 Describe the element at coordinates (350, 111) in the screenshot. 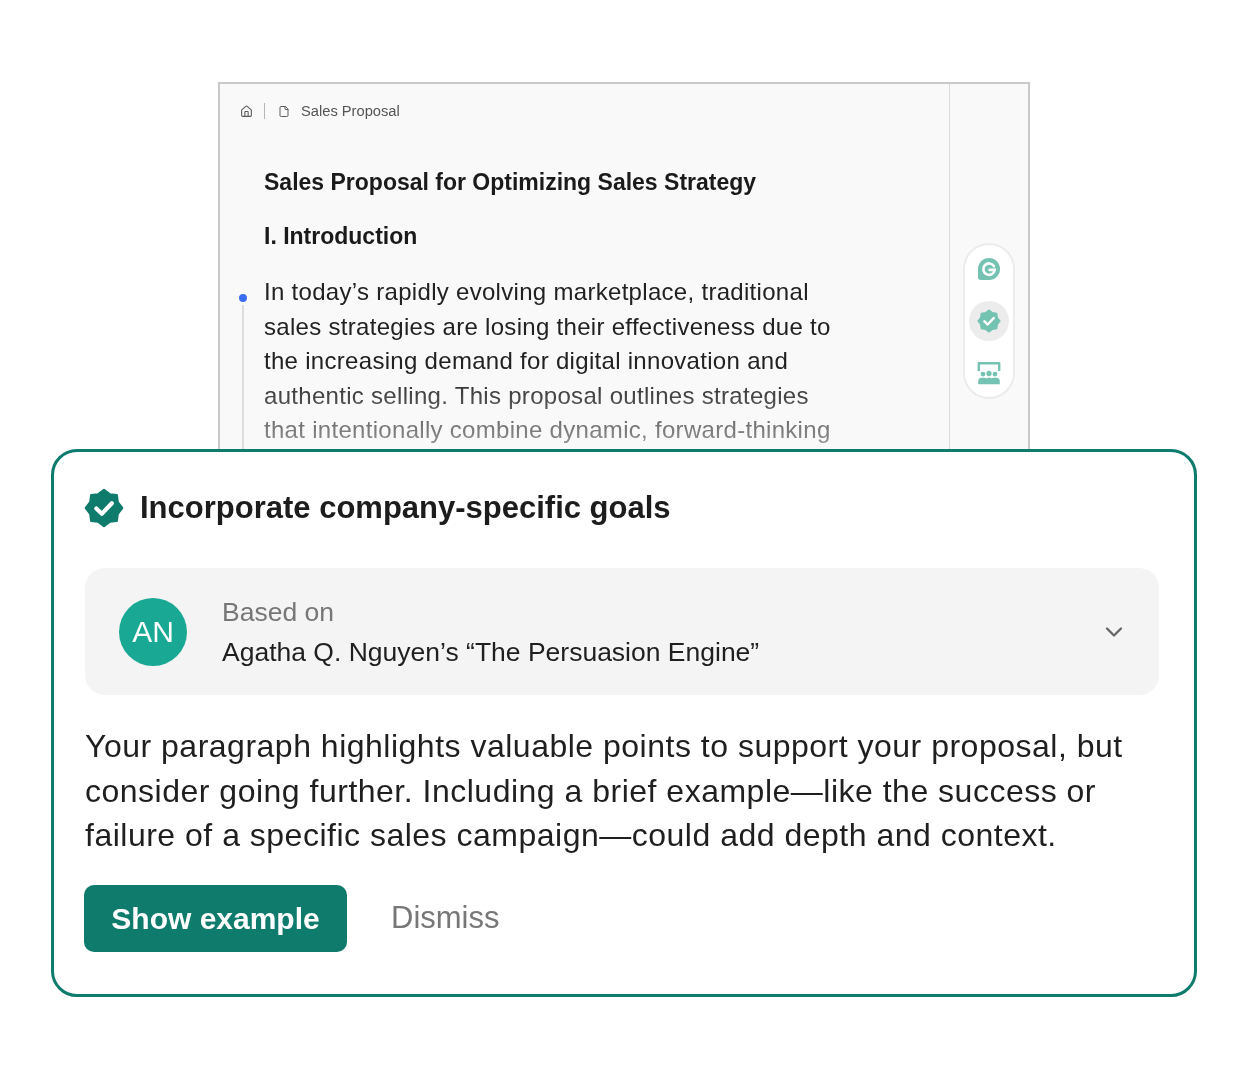

I see `breadcrumb-title: Sales Proposal` at that location.